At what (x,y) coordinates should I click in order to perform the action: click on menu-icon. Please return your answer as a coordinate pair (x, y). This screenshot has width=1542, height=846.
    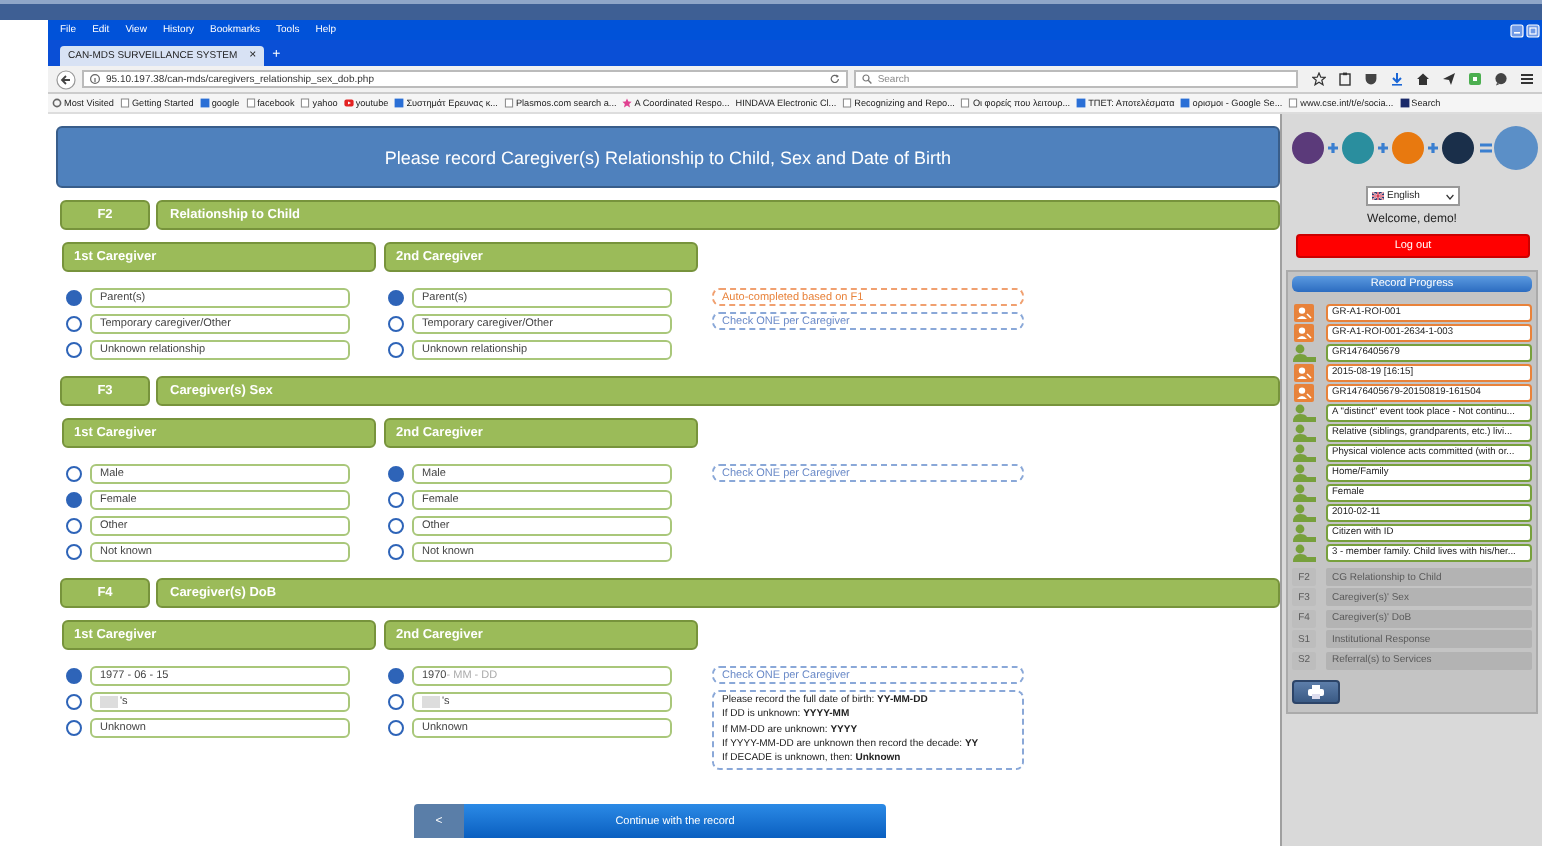
    Looking at the image, I should click on (1527, 79).